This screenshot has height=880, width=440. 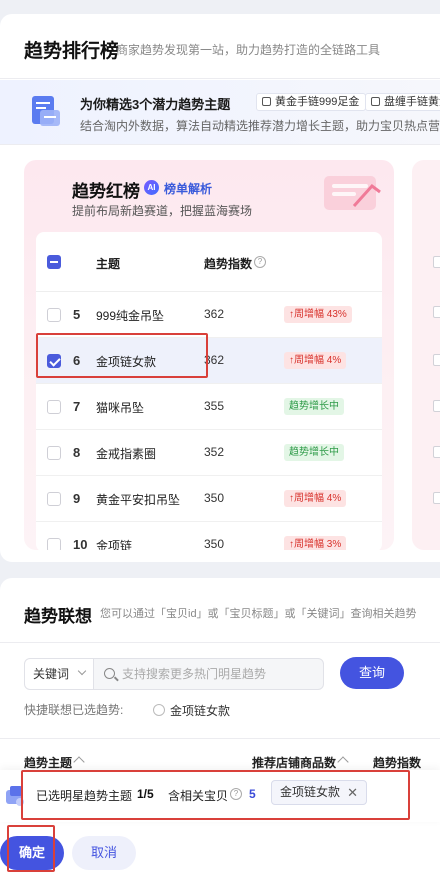 What do you see at coordinates (77, 314) in the screenshot?
I see `row-rank: 5` at bounding box center [77, 314].